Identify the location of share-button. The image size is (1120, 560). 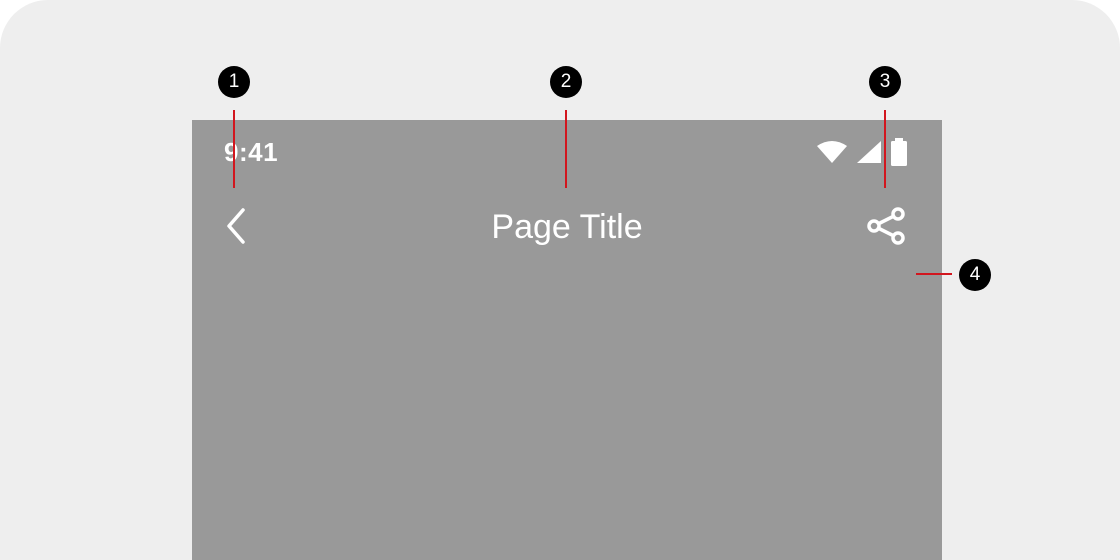
(886, 228).